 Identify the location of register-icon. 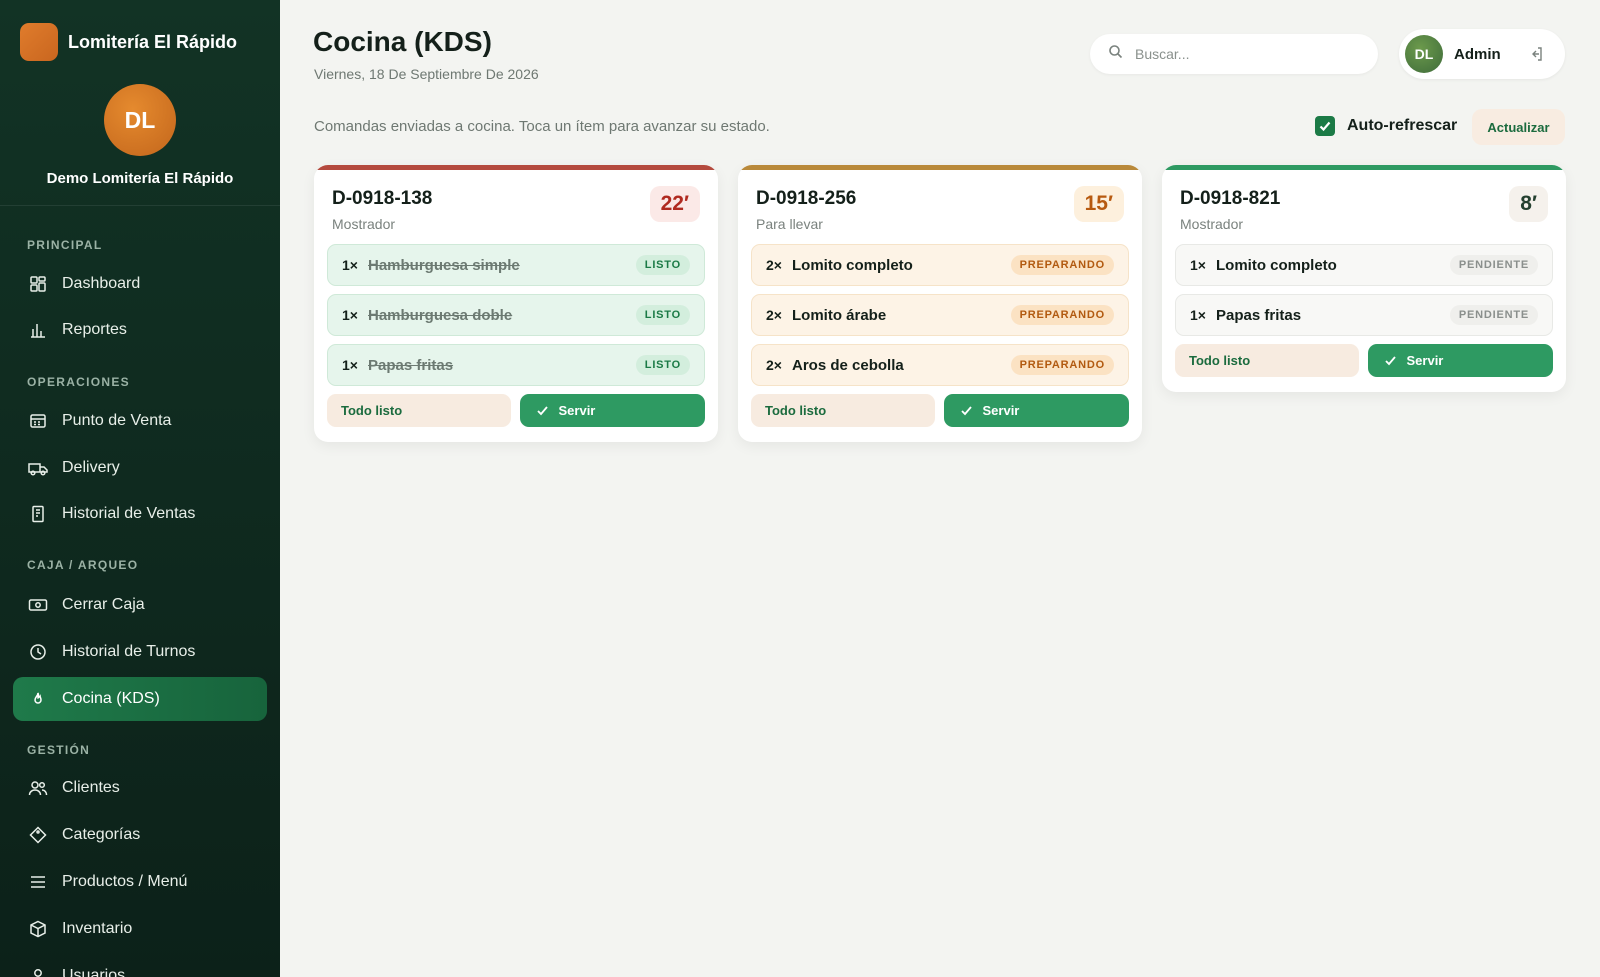
(38, 421).